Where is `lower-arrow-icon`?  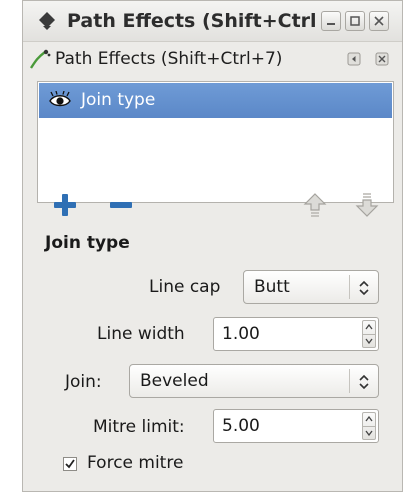 lower-arrow-icon is located at coordinates (367, 205).